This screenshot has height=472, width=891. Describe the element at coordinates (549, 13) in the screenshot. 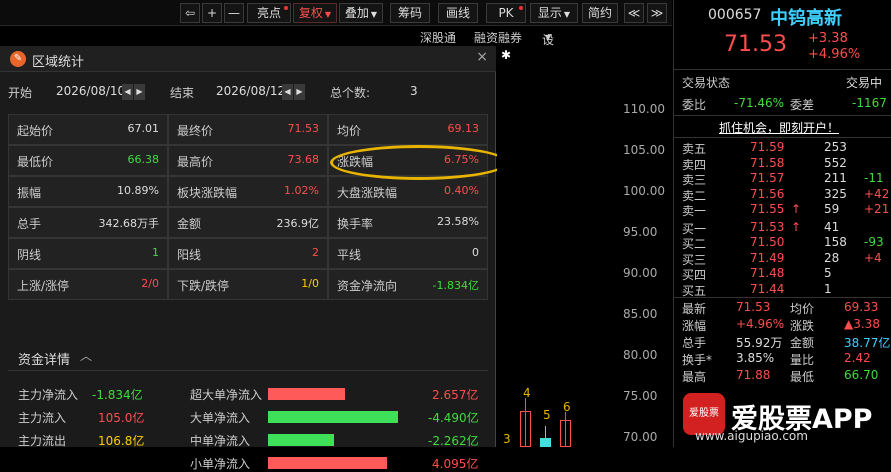

I see `xianshi-label: 显示` at that location.